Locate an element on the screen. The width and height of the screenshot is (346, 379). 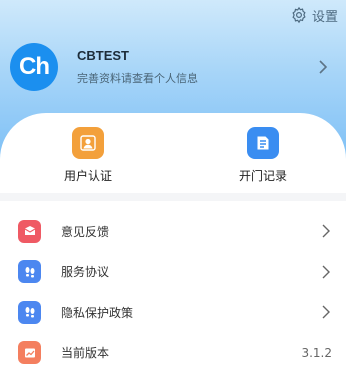
chart-icon is located at coordinates (29, 353).